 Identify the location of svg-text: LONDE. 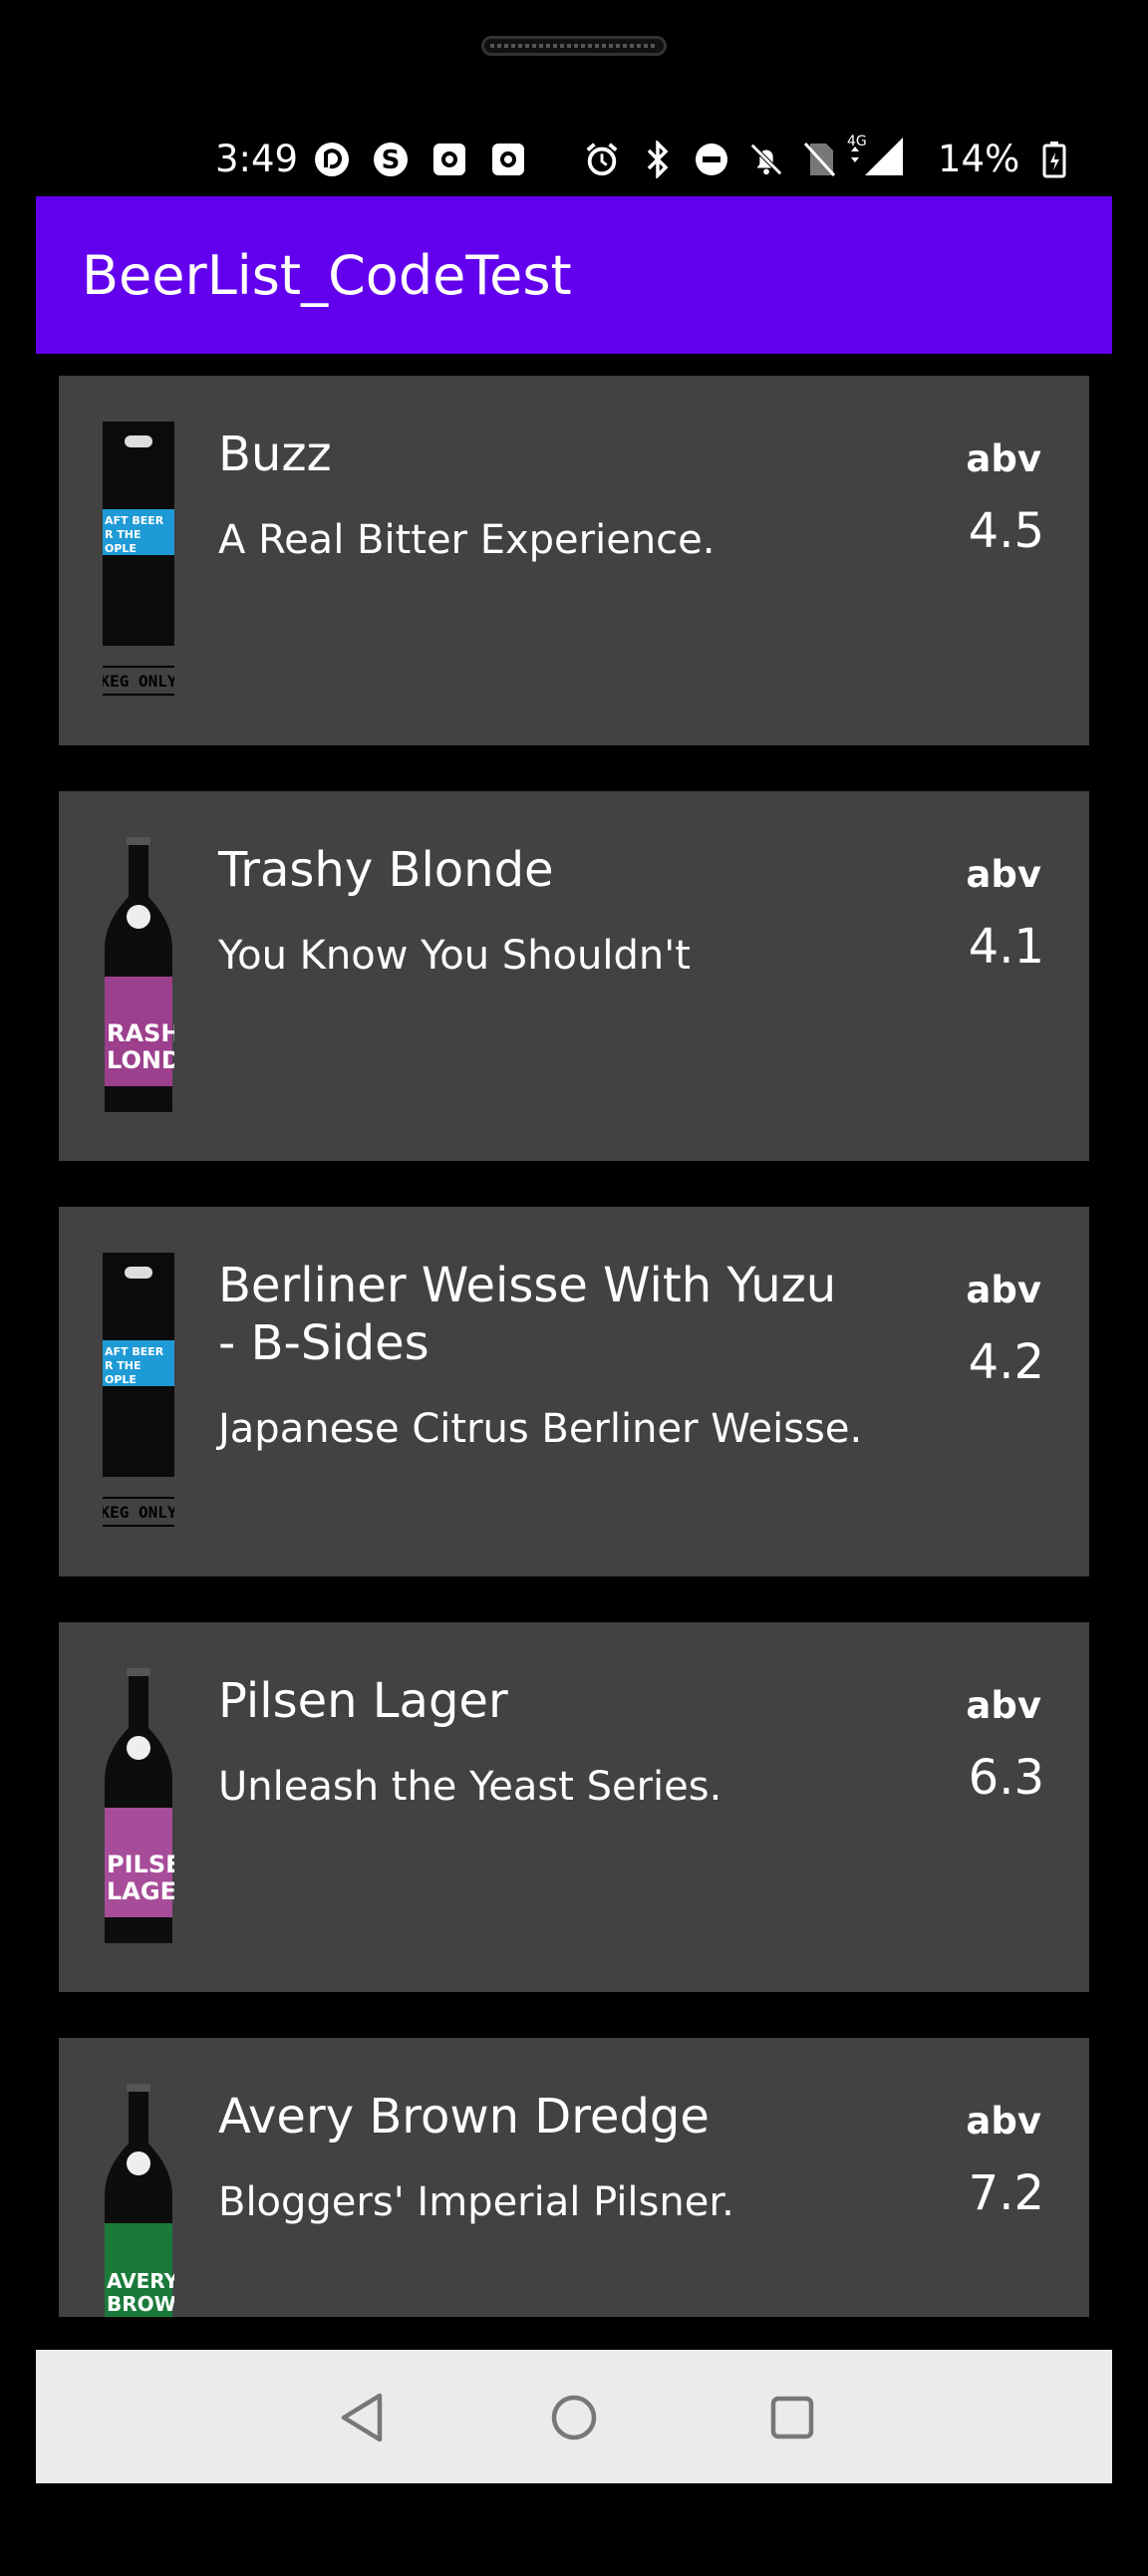
(140, 1060).